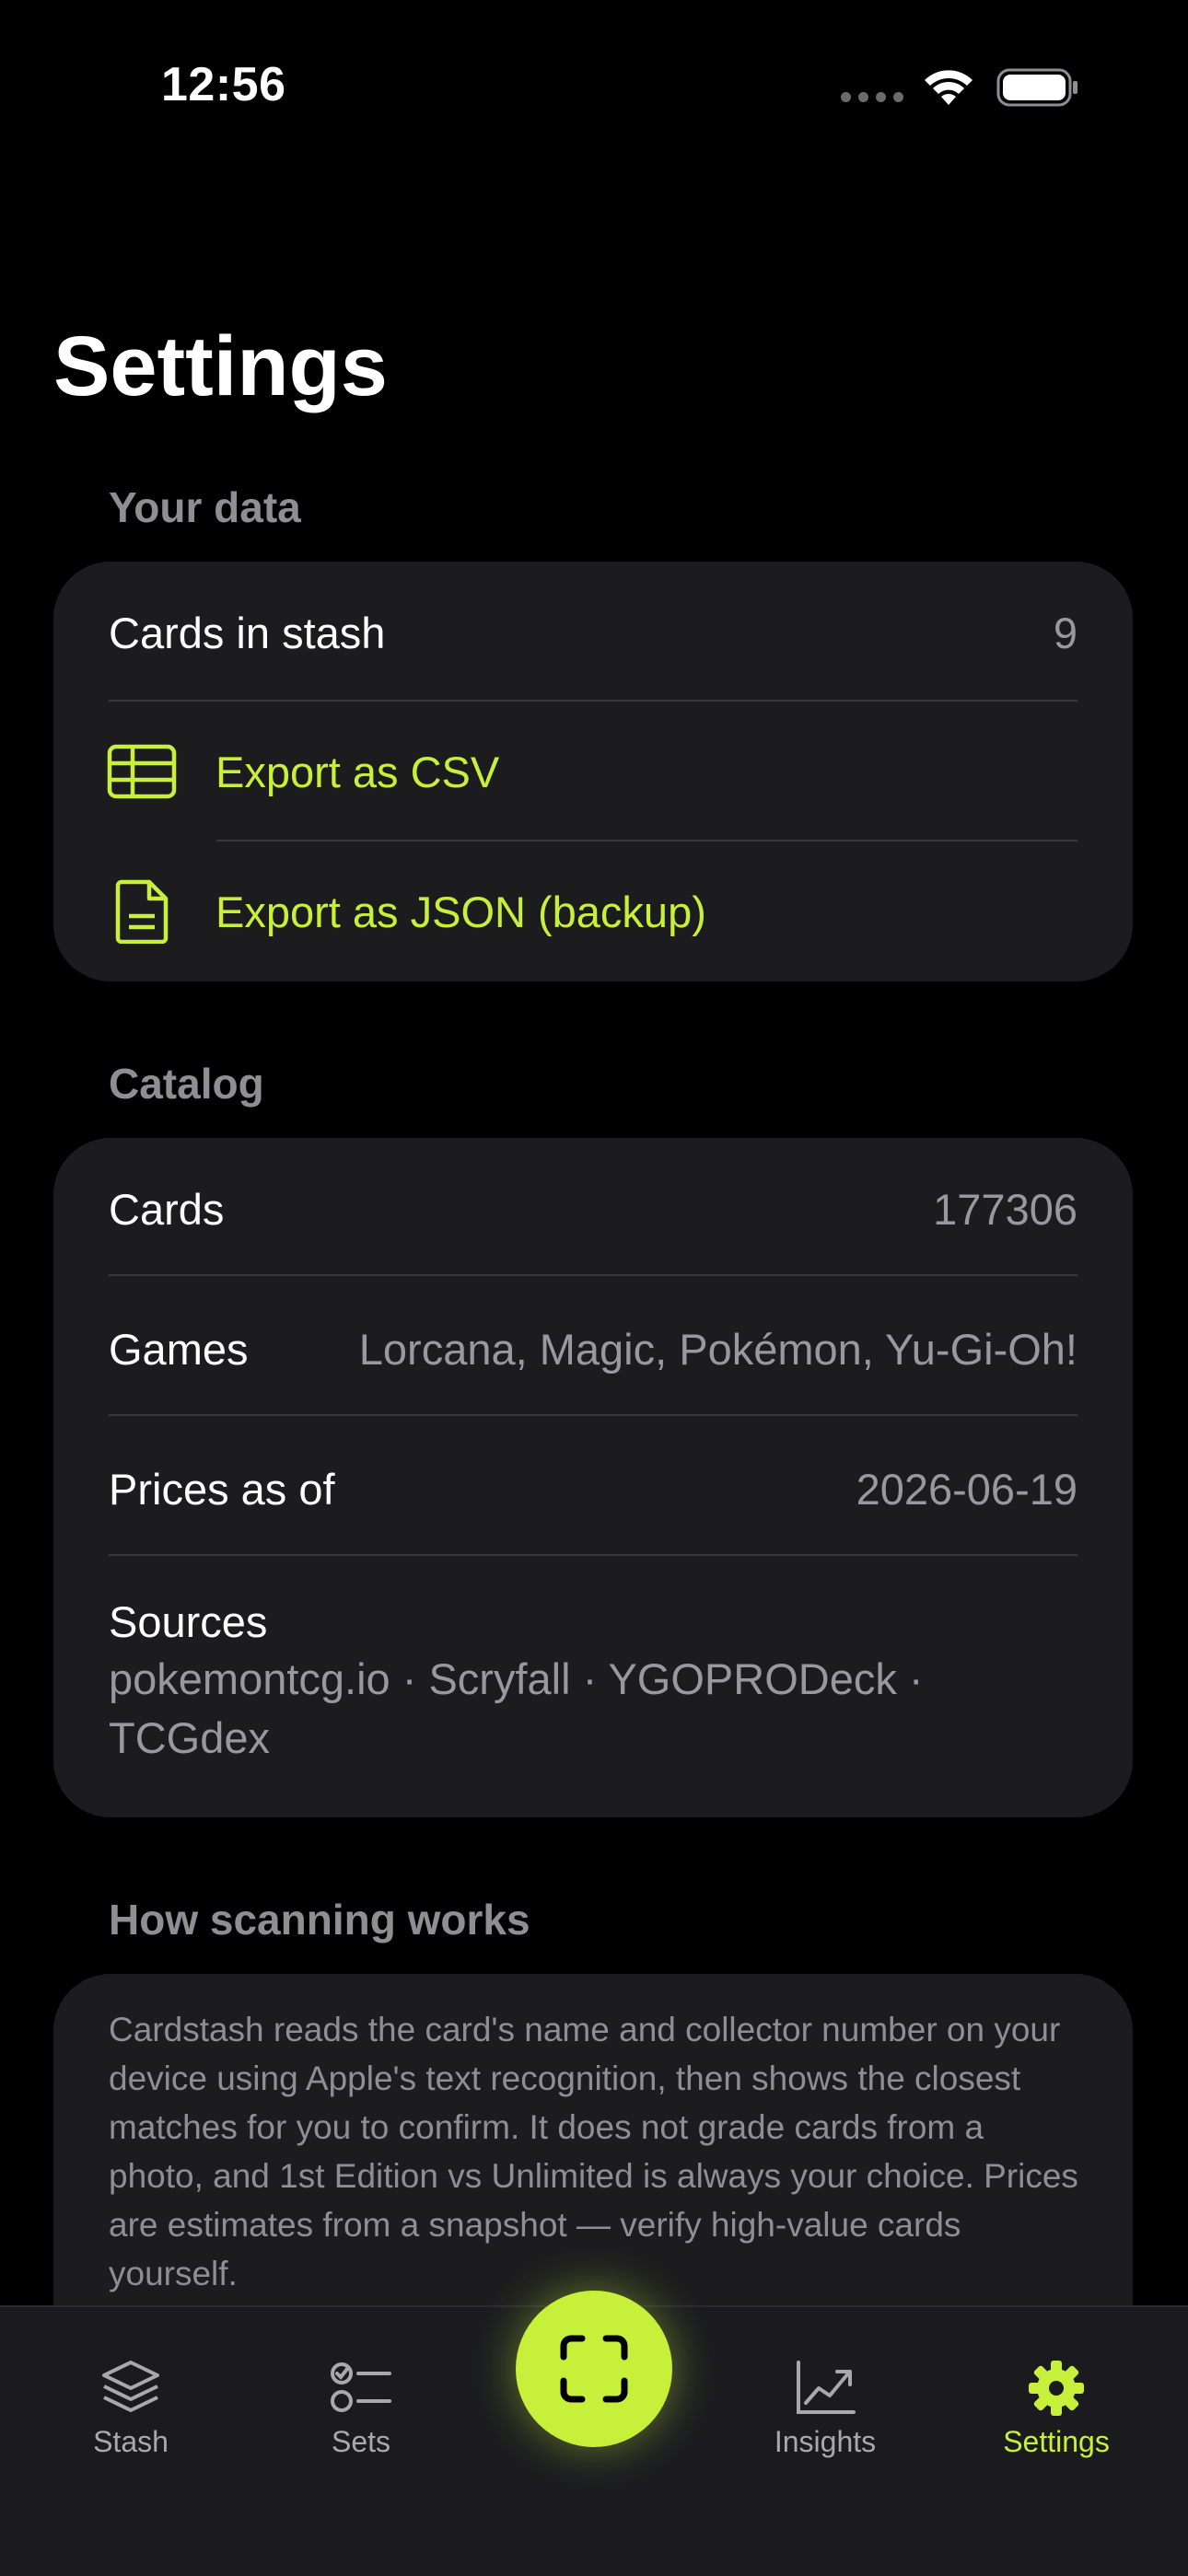 Image resolution: width=1188 pixels, height=2576 pixels. Describe the element at coordinates (826, 2387) in the screenshot. I see `chart-line-icon` at that location.